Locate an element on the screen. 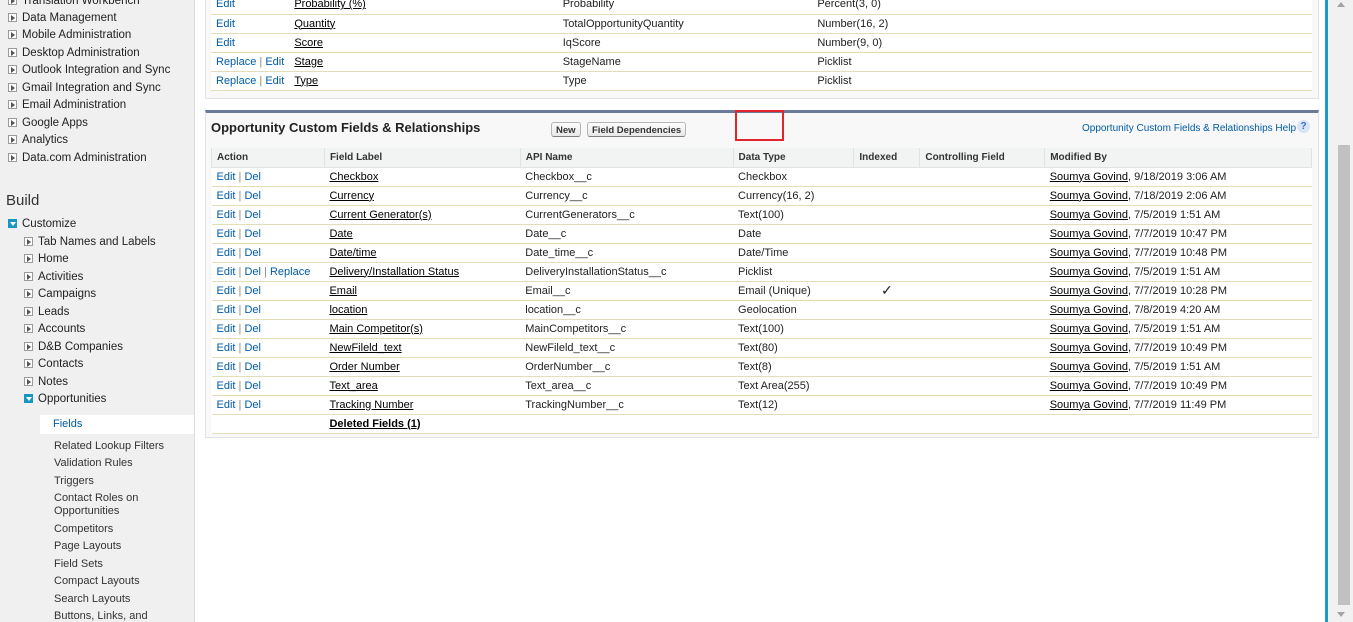 This screenshot has width=1353, height=622. sidebar-item: Desktop Administration is located at coordinates (74, 55).